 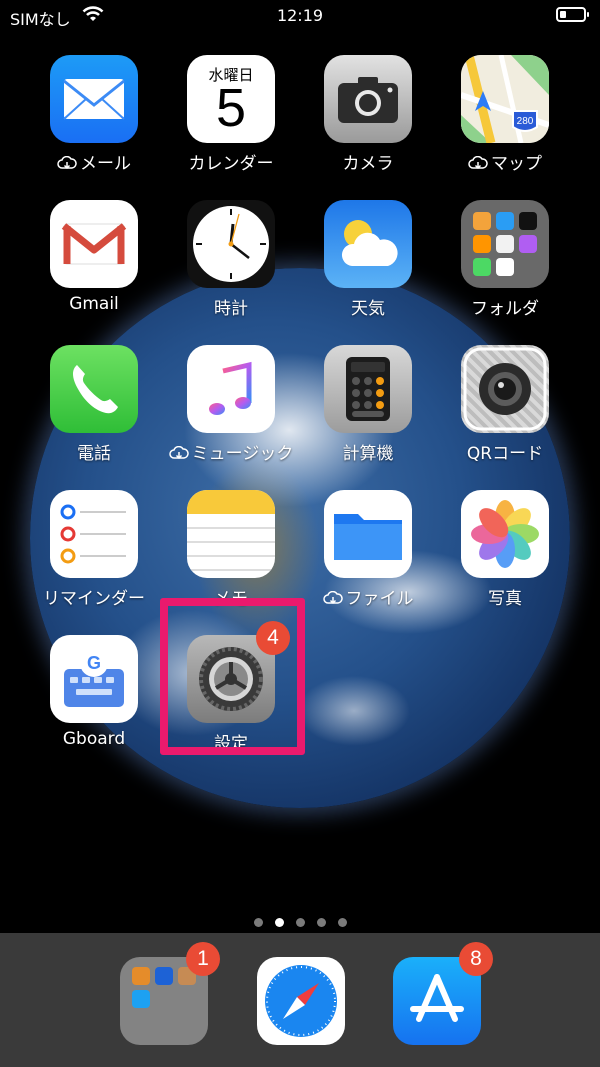 I want to click on files-icon, so click(x=368, y=534).